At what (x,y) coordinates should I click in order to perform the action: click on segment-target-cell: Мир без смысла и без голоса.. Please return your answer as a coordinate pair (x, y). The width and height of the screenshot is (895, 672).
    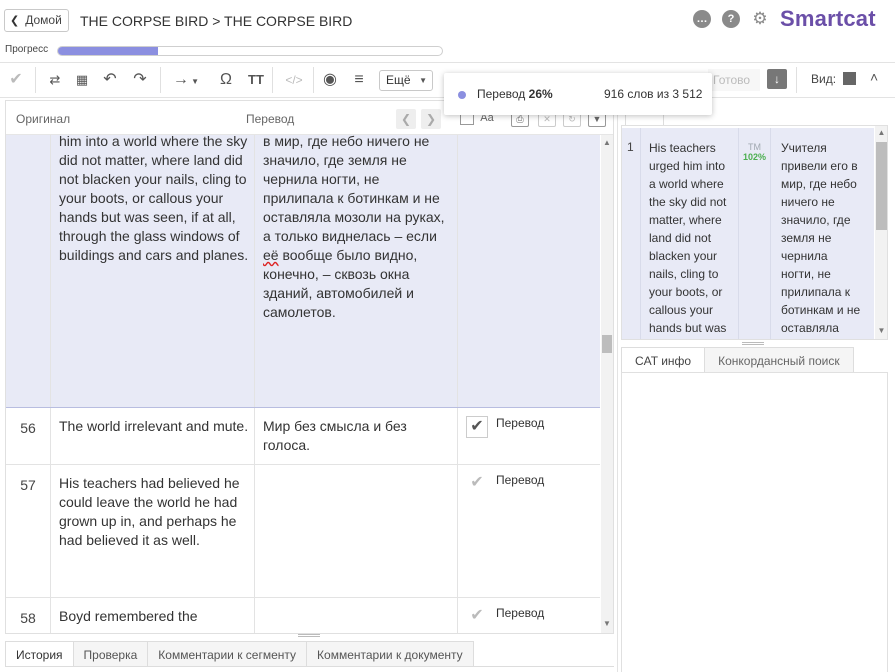
    Looking at the image, I should click on (356, 436).